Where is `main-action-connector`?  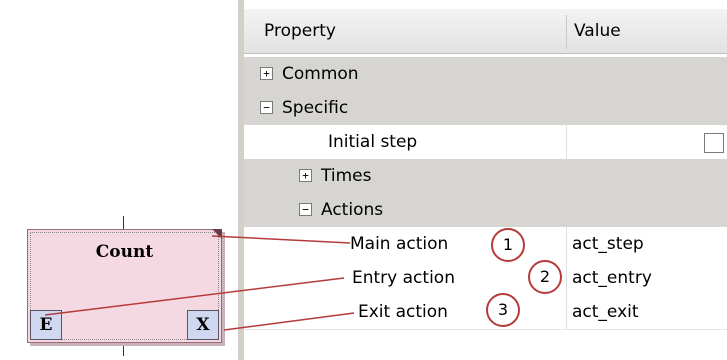
main-action-connector is located at coordinates (281, 239).